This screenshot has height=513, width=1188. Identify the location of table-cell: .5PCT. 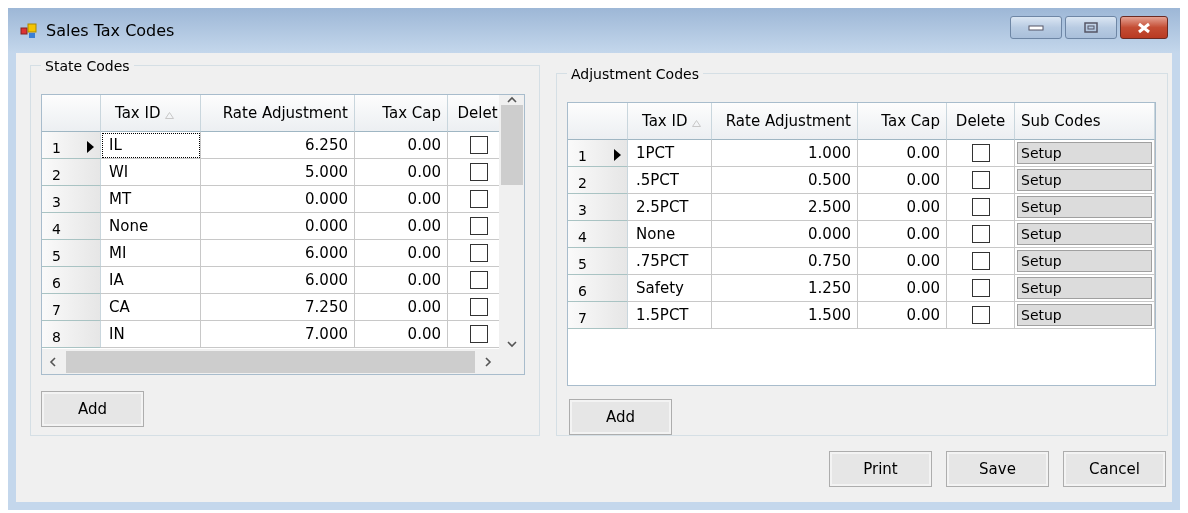
(670, 180).